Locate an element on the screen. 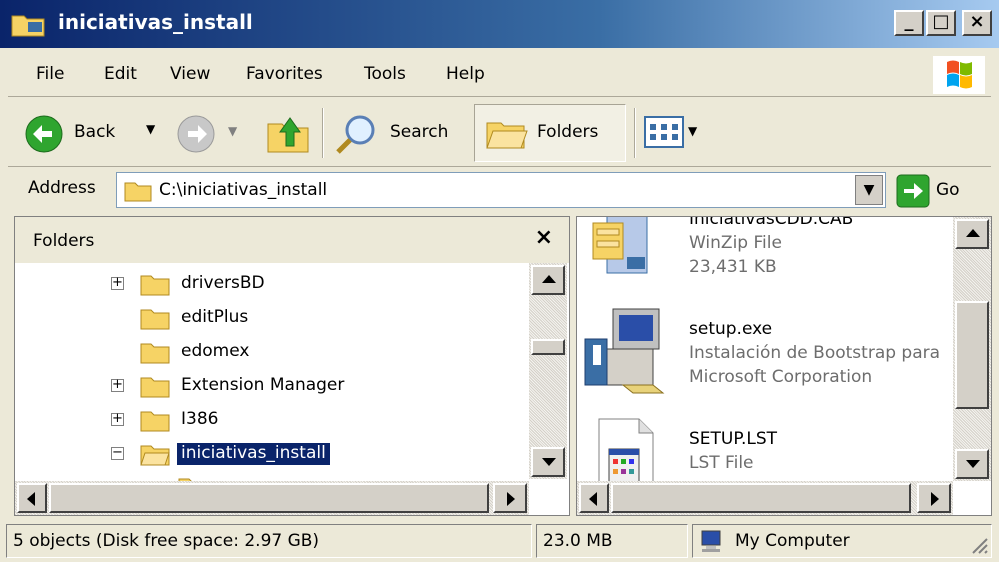 The height and width of the screenshot is (562, 999). folders-horizontal-scrollbar is located at coordinates (272, 498).